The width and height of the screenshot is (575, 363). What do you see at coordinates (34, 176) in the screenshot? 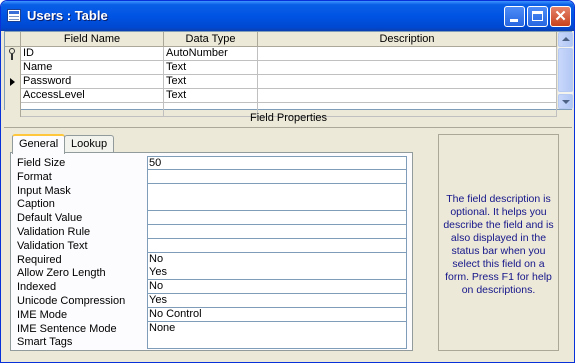
I see `property-label: Format` at bounding box center [34, 176].